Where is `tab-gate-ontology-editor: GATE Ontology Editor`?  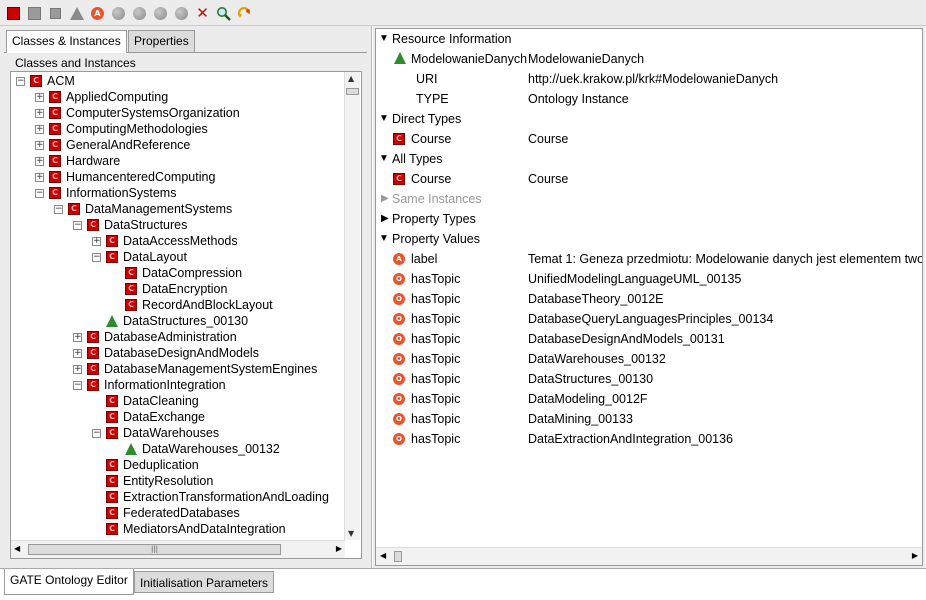
tab-gate-ontology-editor: GATE Ontology Editor is located at coordinates (69, 582).